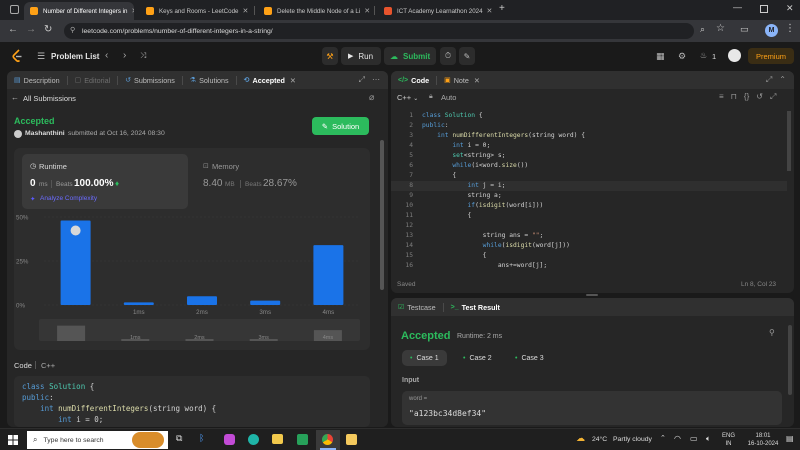 Image resolution: width=800 pixels, height=450 pixels. What do you see at coordinates (477, 358) in the screenshot?
I see `case-2-tab: • Case 2` at bounding box center [477, 358].